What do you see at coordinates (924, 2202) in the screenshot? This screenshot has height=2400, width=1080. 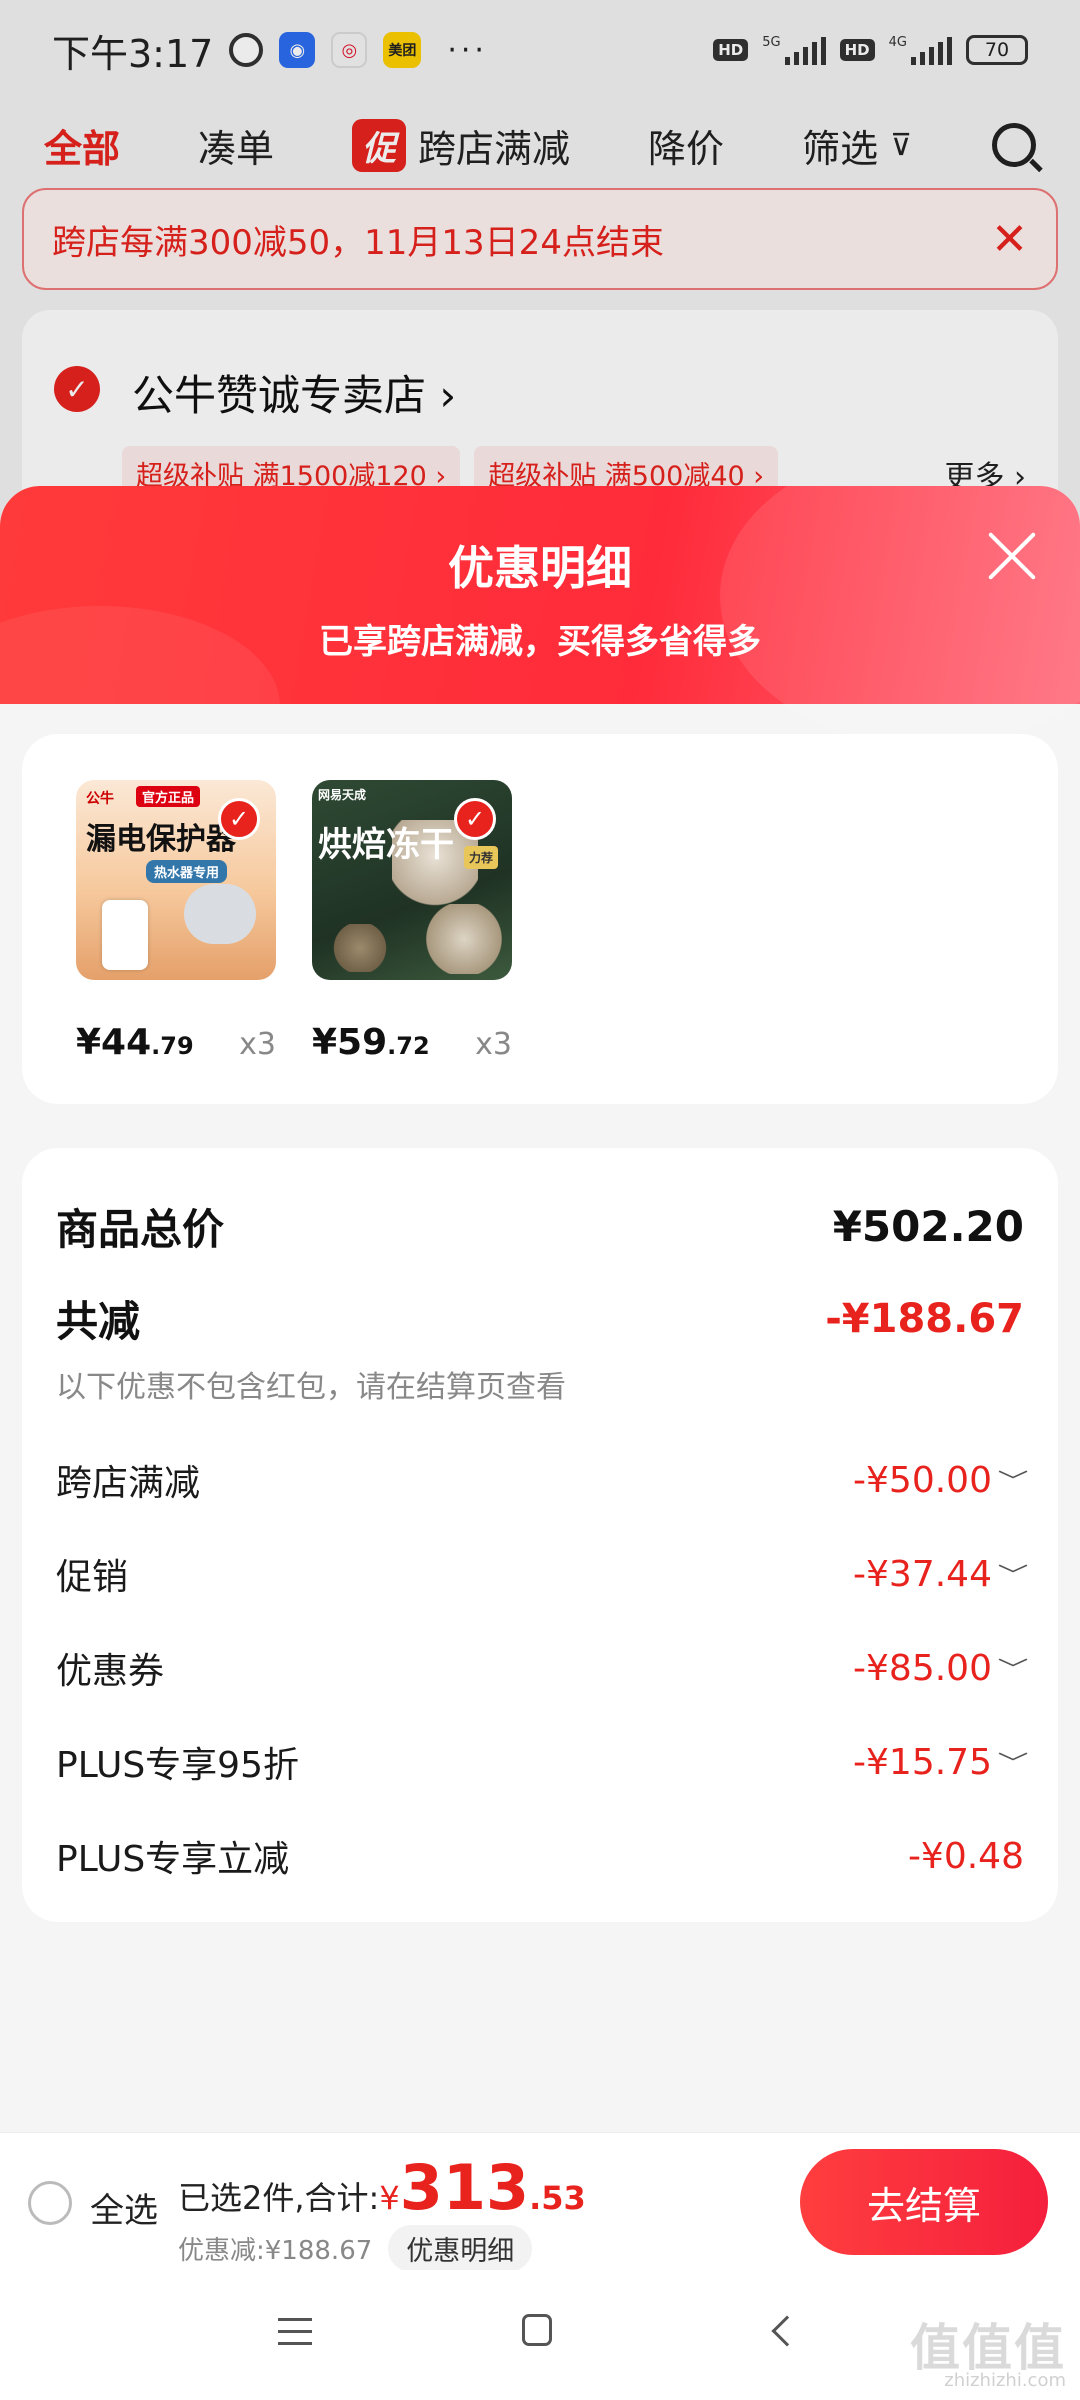 I see `checkout-button: 去结算` at bounding box center [924, 2202].